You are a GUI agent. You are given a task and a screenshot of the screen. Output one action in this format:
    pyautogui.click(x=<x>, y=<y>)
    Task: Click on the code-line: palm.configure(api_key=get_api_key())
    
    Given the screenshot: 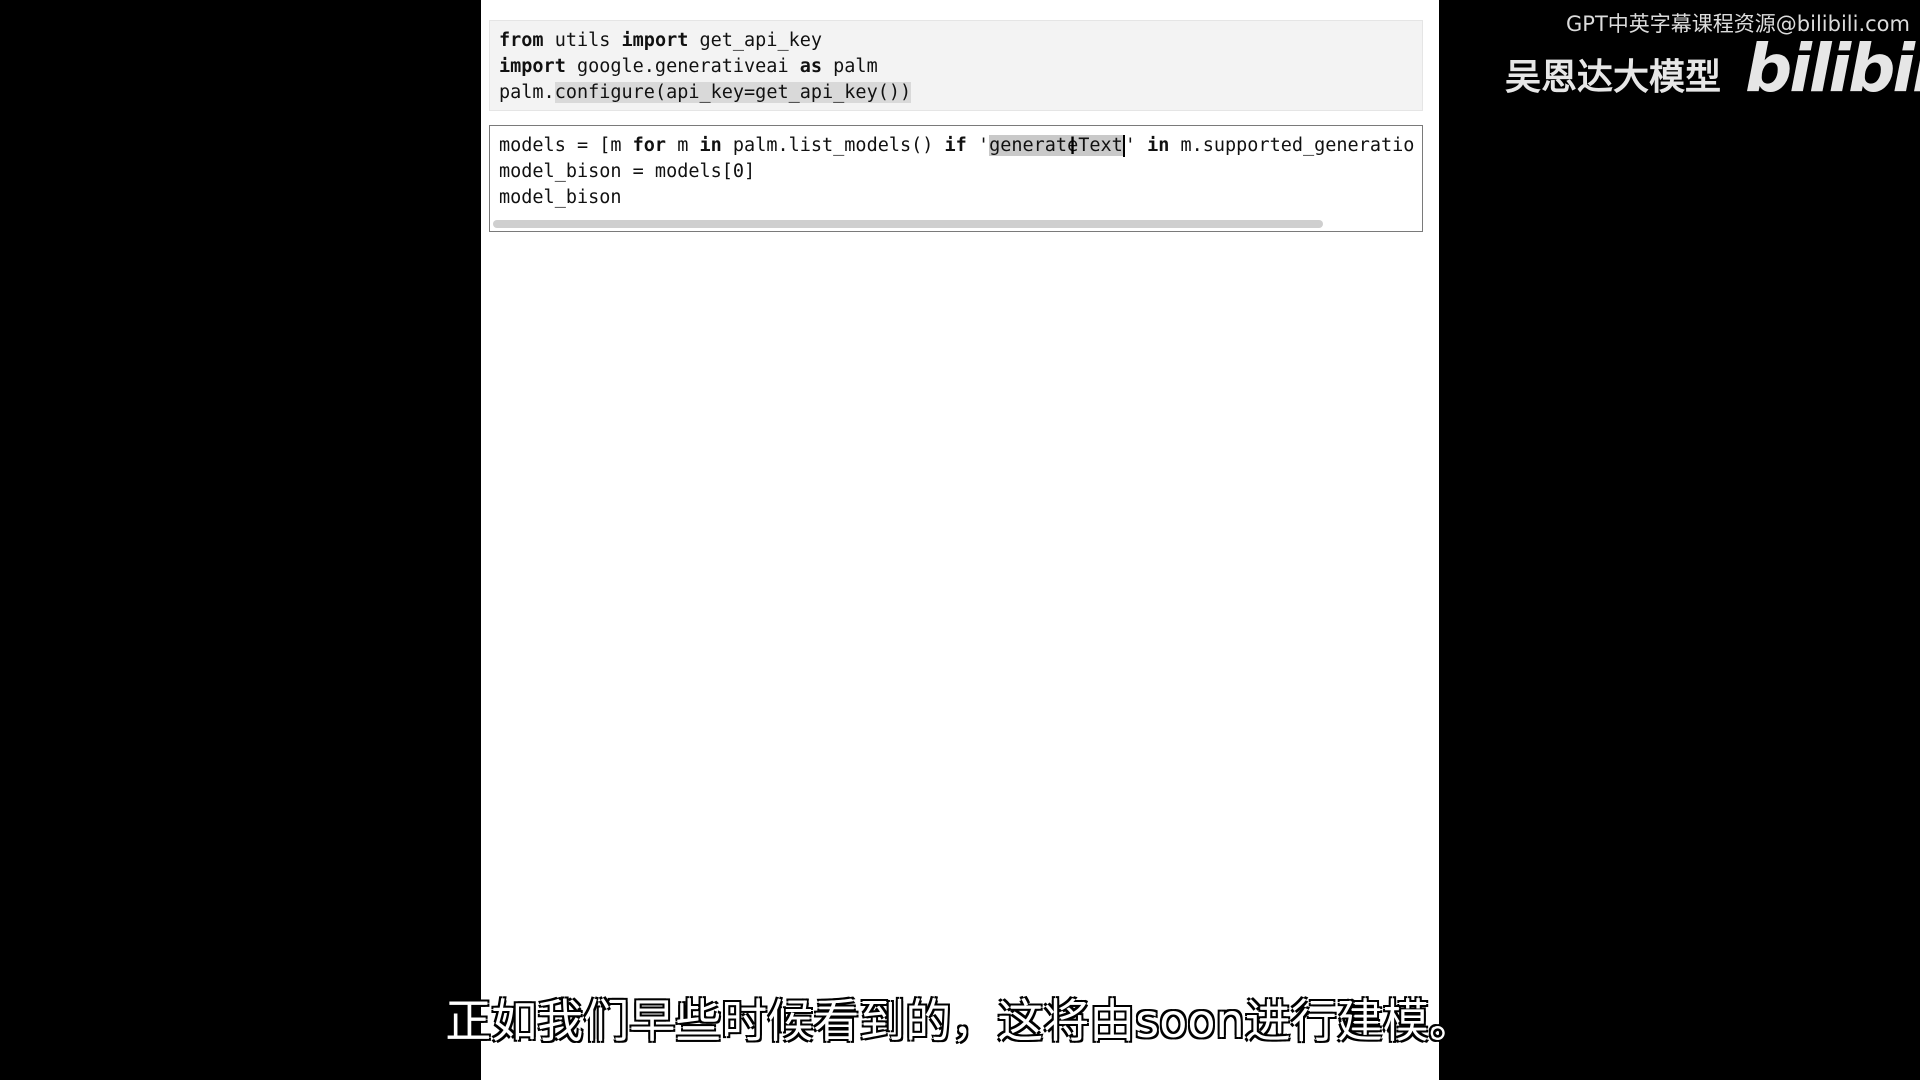 What is the action you would take?
    pyautogui.click(x=956, y=93)
    